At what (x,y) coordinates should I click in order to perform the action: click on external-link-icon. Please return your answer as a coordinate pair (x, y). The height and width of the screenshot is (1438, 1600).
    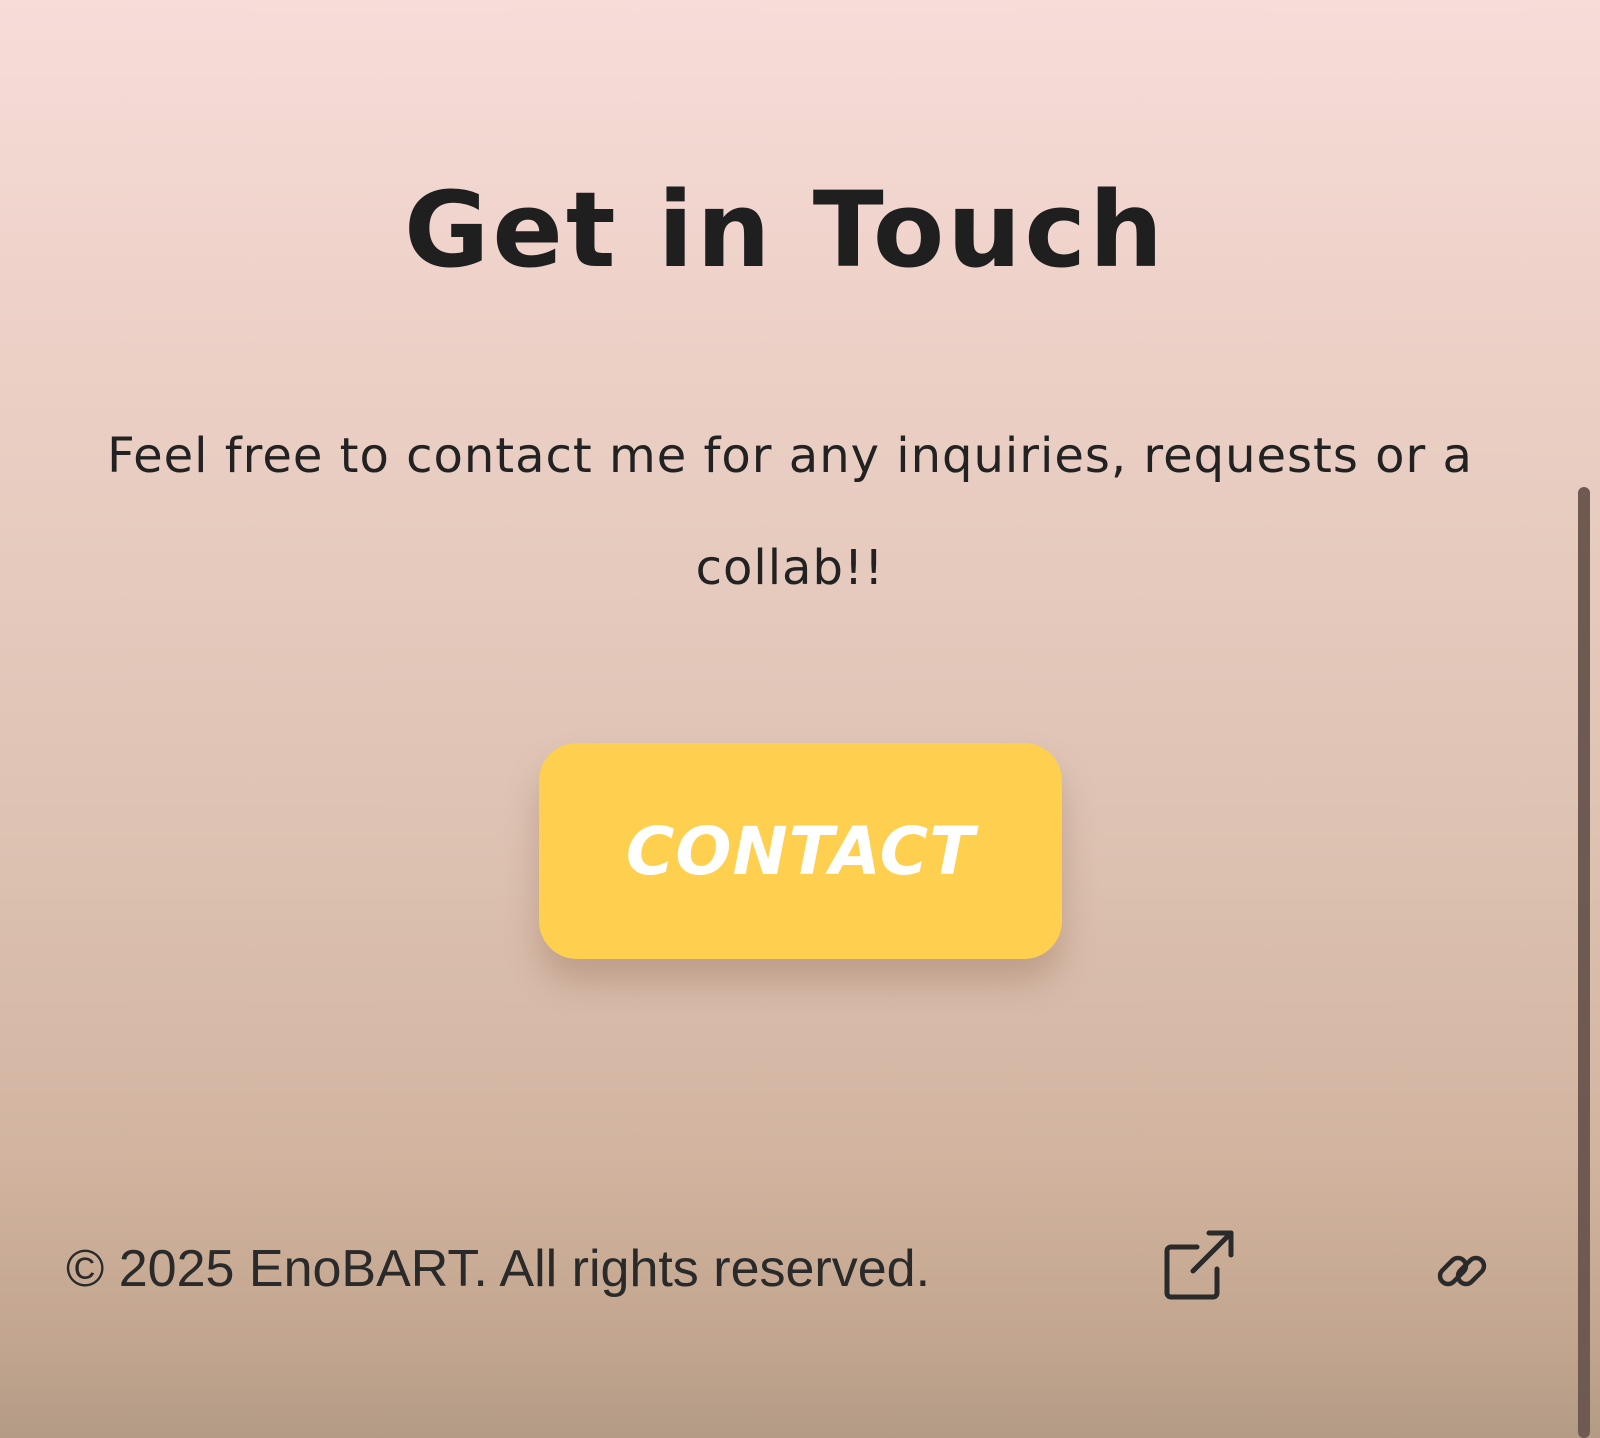
    Looking at the image, I should click on (1199, 1265).